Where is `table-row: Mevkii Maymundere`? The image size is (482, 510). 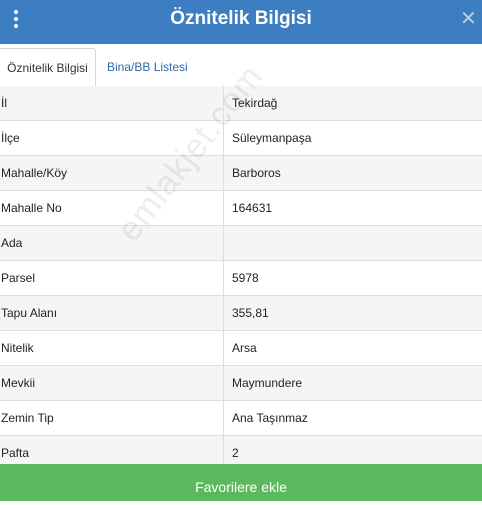
table-row: Mevkii Maymundere is located at coordinates (241, 383).